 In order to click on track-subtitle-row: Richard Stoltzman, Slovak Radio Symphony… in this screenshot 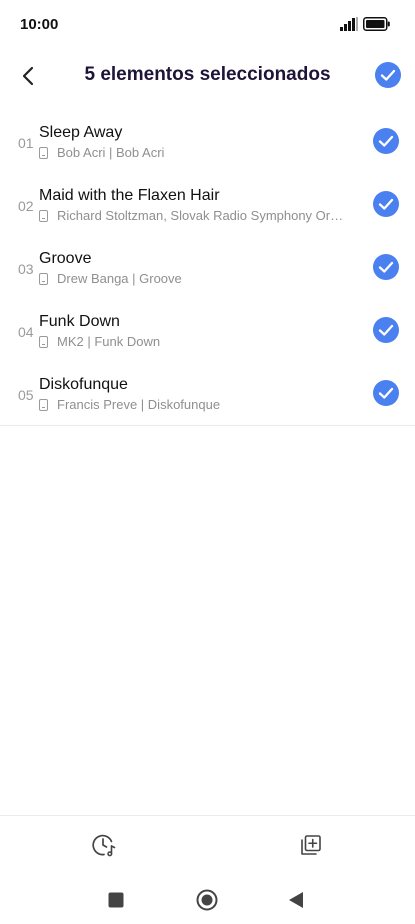, I will do `click(194, 215)`.